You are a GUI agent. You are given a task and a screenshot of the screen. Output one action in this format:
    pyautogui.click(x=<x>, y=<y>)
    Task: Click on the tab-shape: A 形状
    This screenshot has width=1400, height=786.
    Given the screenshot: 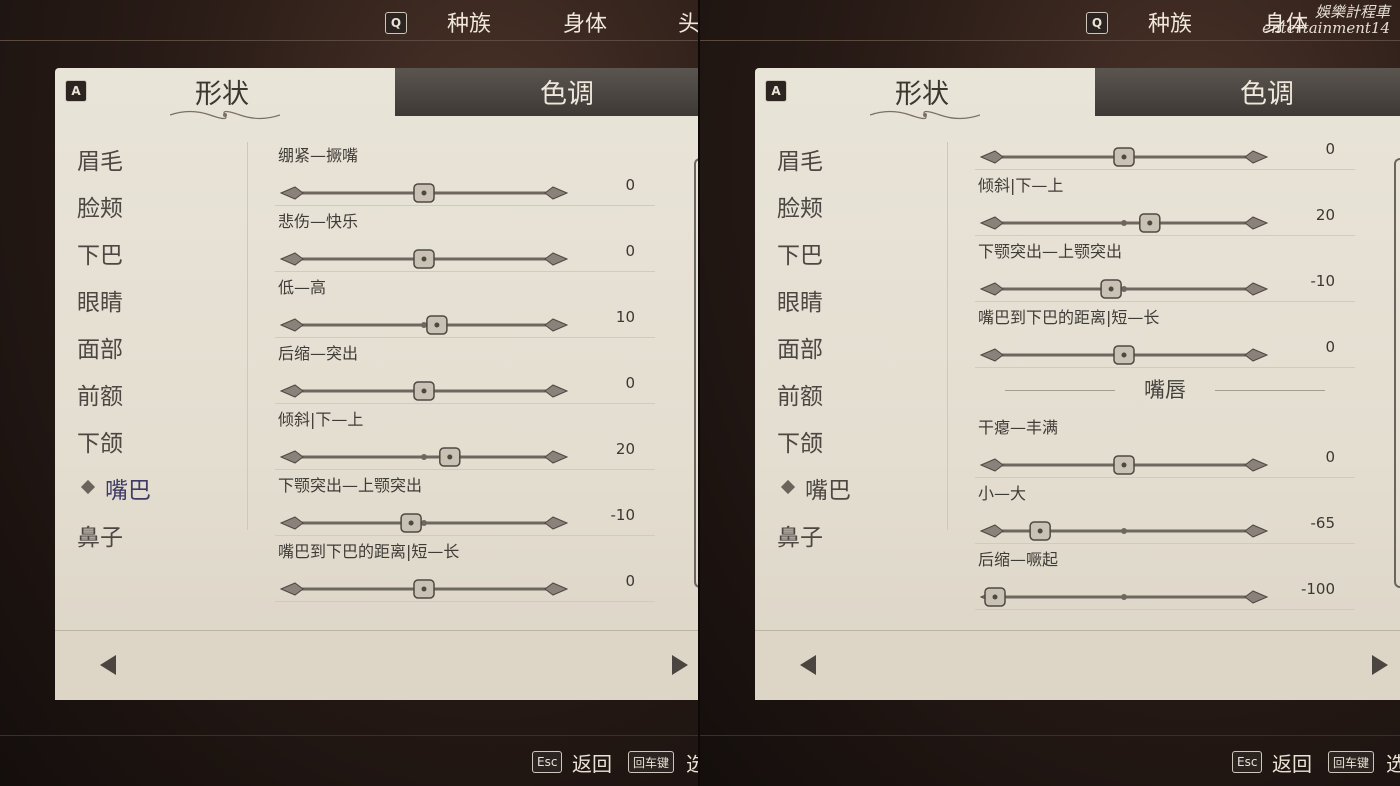 What is the action you would take?
    pyautogui.click(x=225, y=94)
    